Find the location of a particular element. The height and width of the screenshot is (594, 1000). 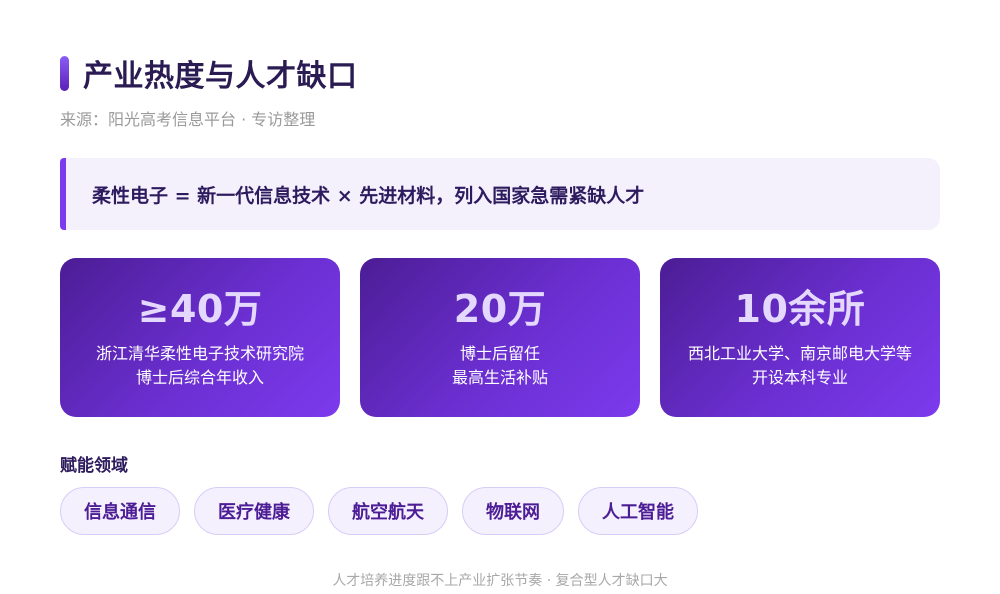

stat-value: ≥40万 is located at coordinates (200, 309).